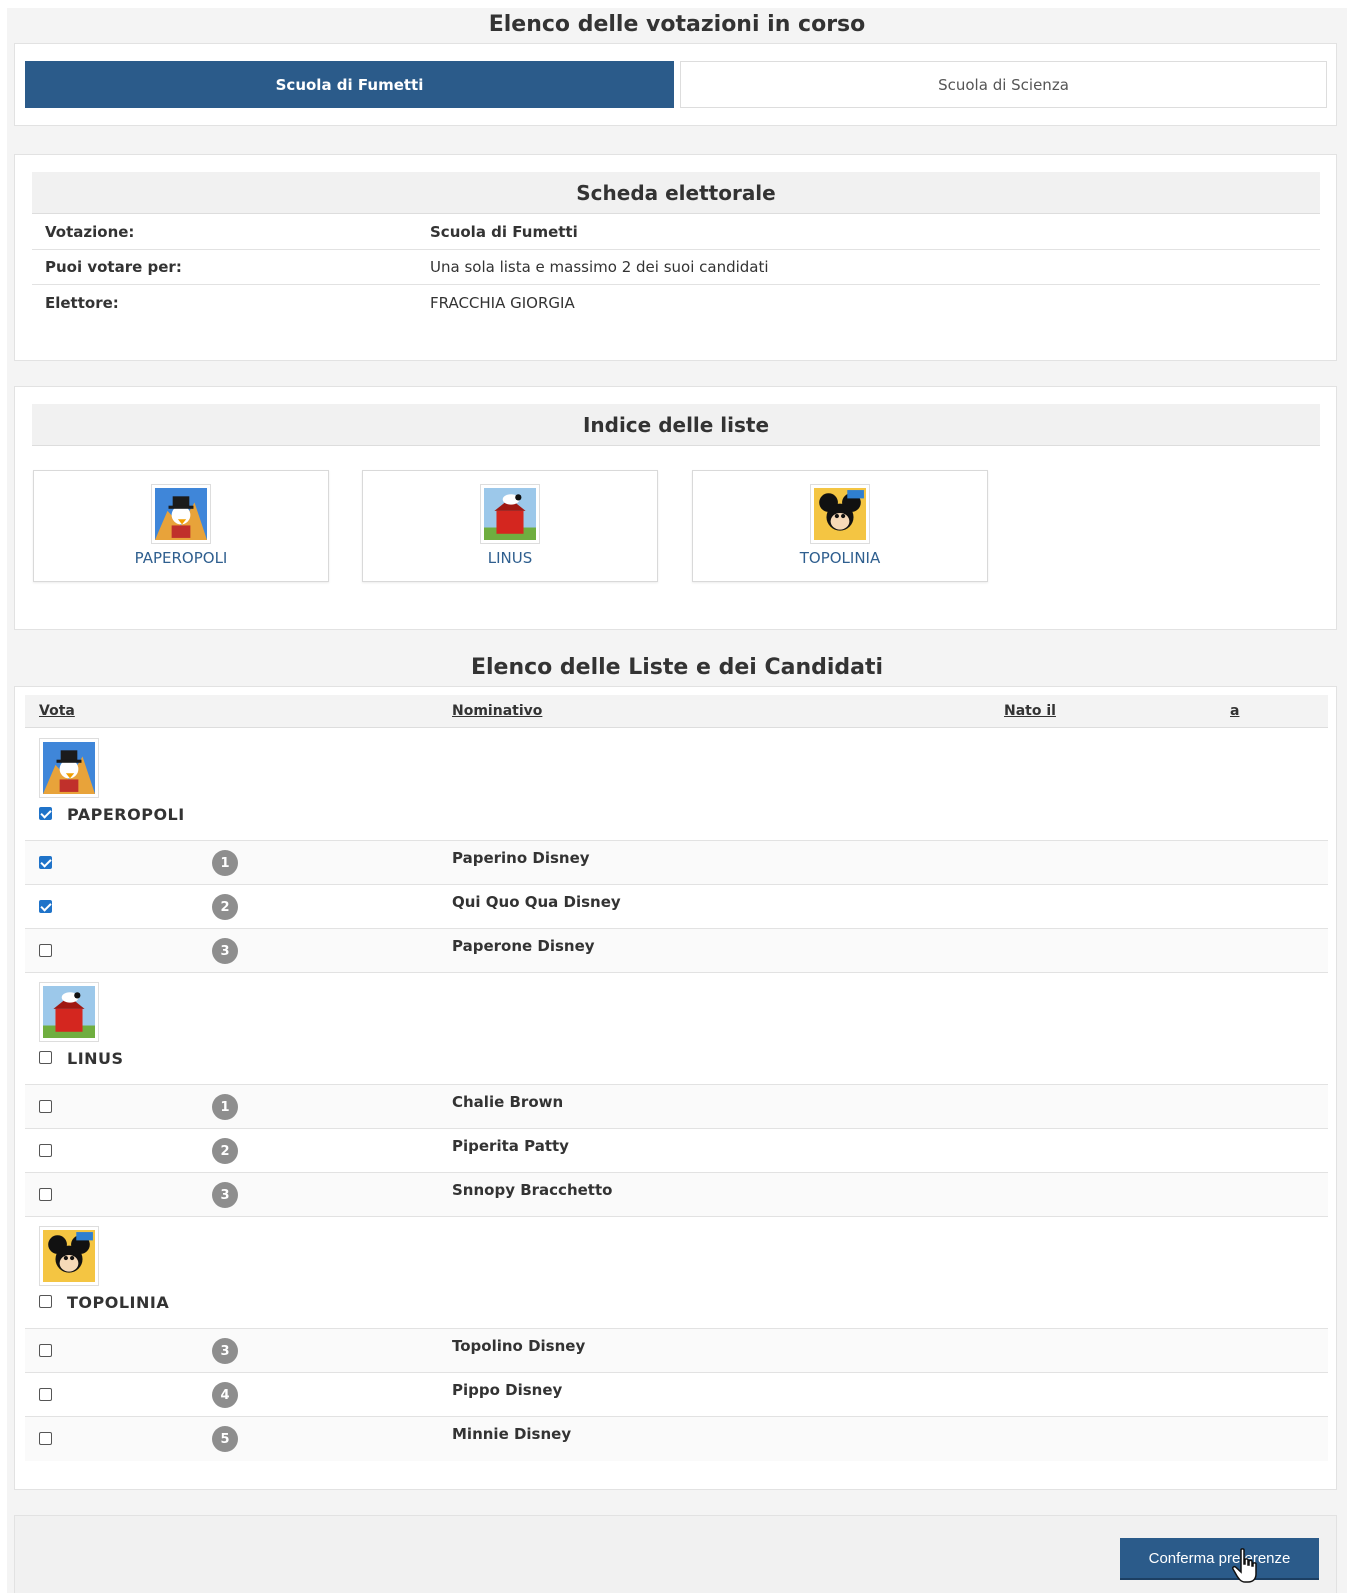 The height and width of the screenshot is (1593, 1355). I want to click on table-row: 2 Piperita Patty, so click(676, 1151).